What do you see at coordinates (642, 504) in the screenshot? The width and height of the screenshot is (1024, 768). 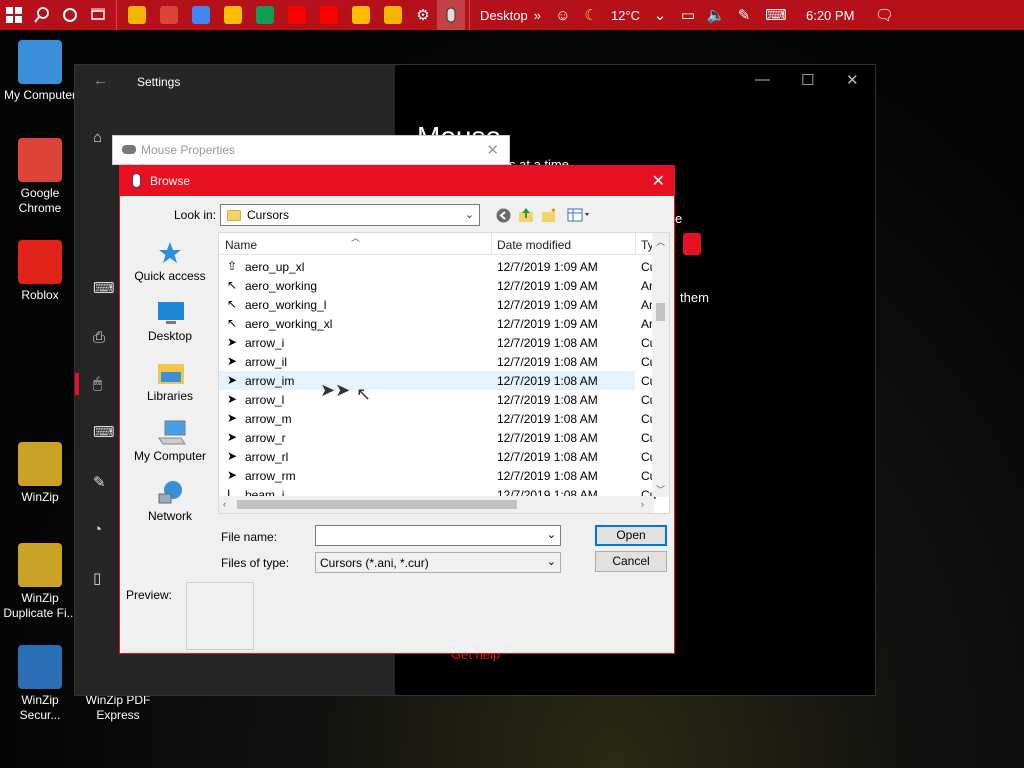 I see `scroll-right-icon: ›` at bounding box center [642, 504].